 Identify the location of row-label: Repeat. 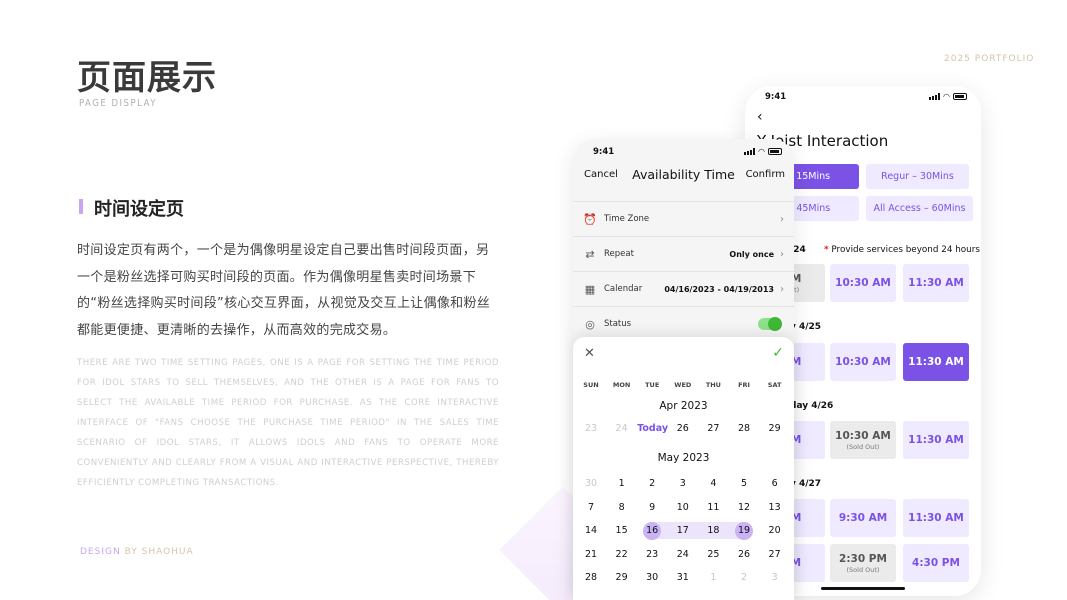
(619, 254).